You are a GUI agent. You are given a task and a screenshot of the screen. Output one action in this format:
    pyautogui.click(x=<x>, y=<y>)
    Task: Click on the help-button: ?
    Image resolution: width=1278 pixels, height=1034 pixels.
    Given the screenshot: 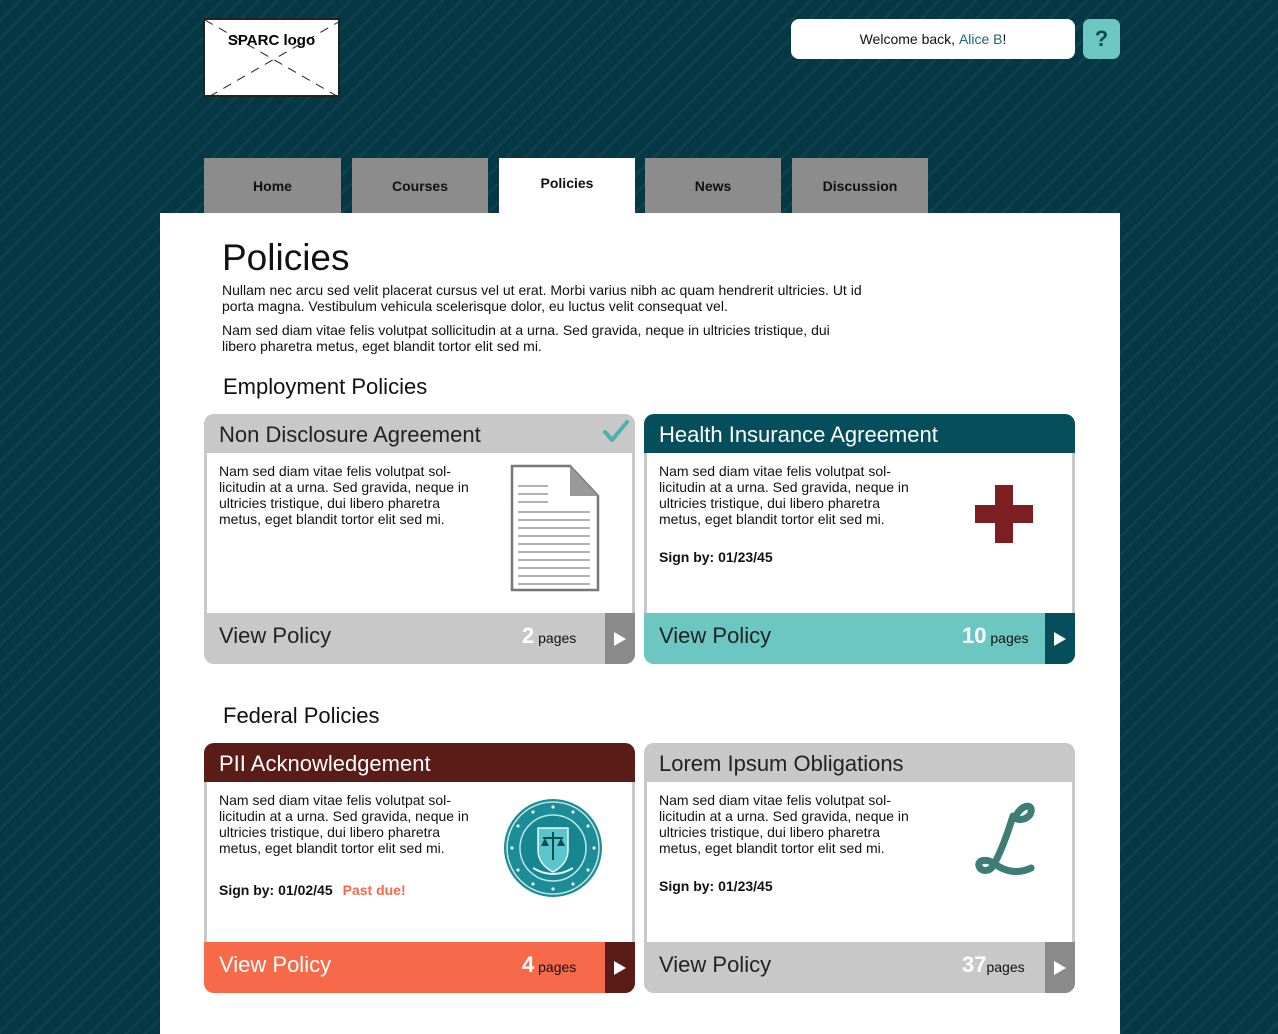 What is the action you would take?
    pyautogui.click(x=1101, y=39)
    